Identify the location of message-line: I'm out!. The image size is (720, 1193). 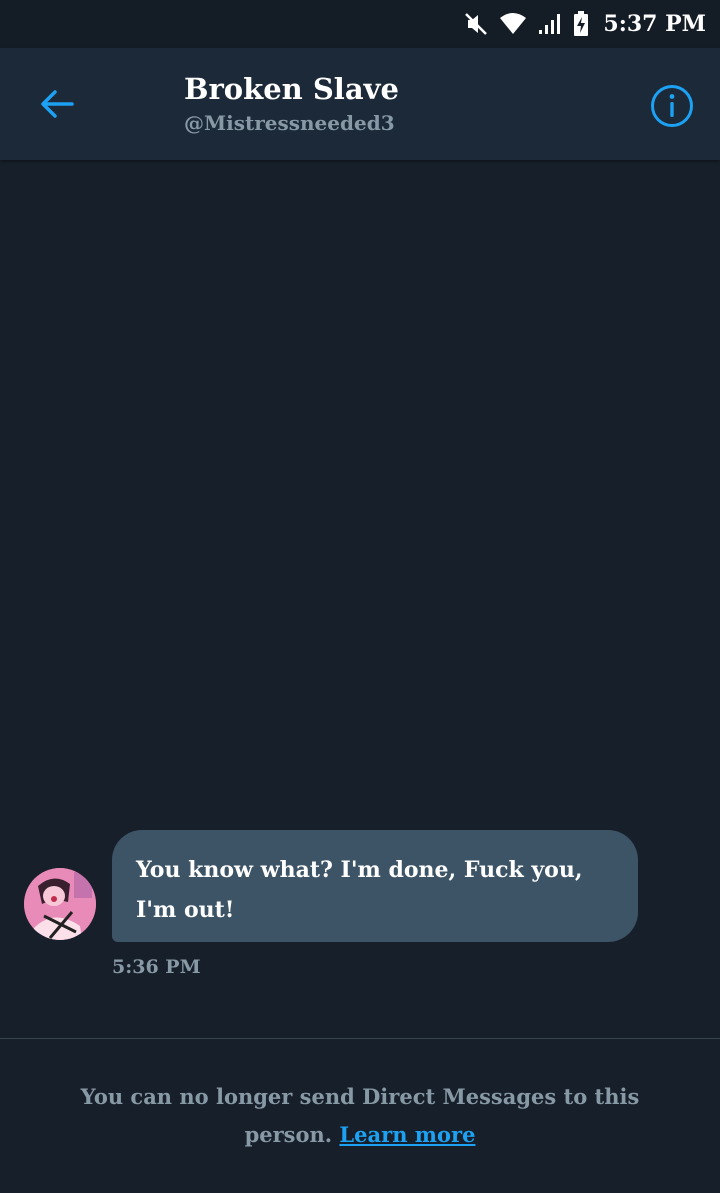
(185, 910).